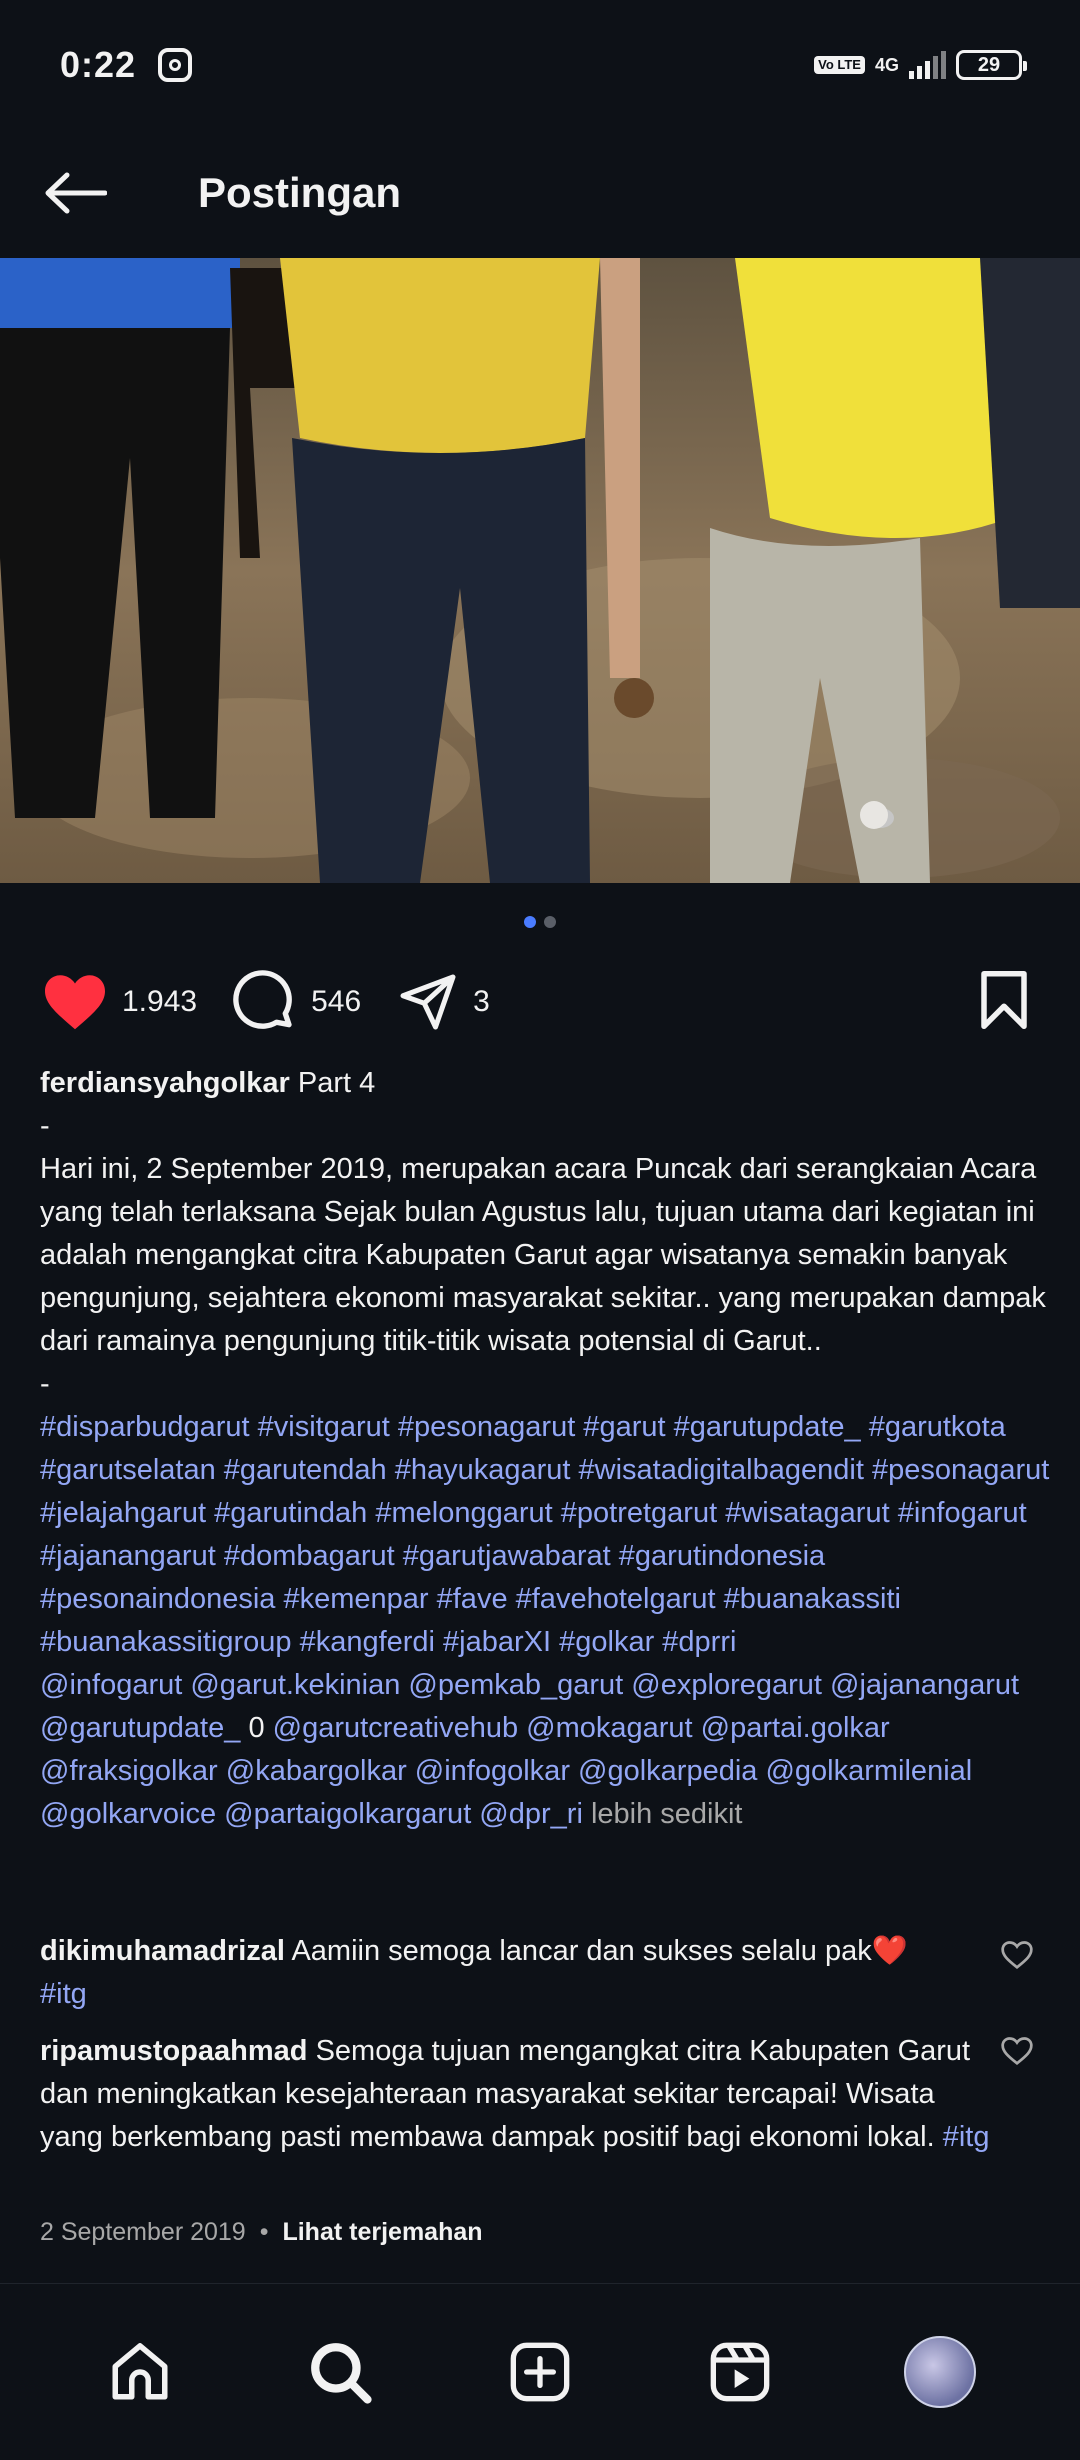 The image size is (1080, 2460). What do you see at coordinates (886, 64) in the screenshot?
I see `network-type: 4G` at bounding box center [886, 64].